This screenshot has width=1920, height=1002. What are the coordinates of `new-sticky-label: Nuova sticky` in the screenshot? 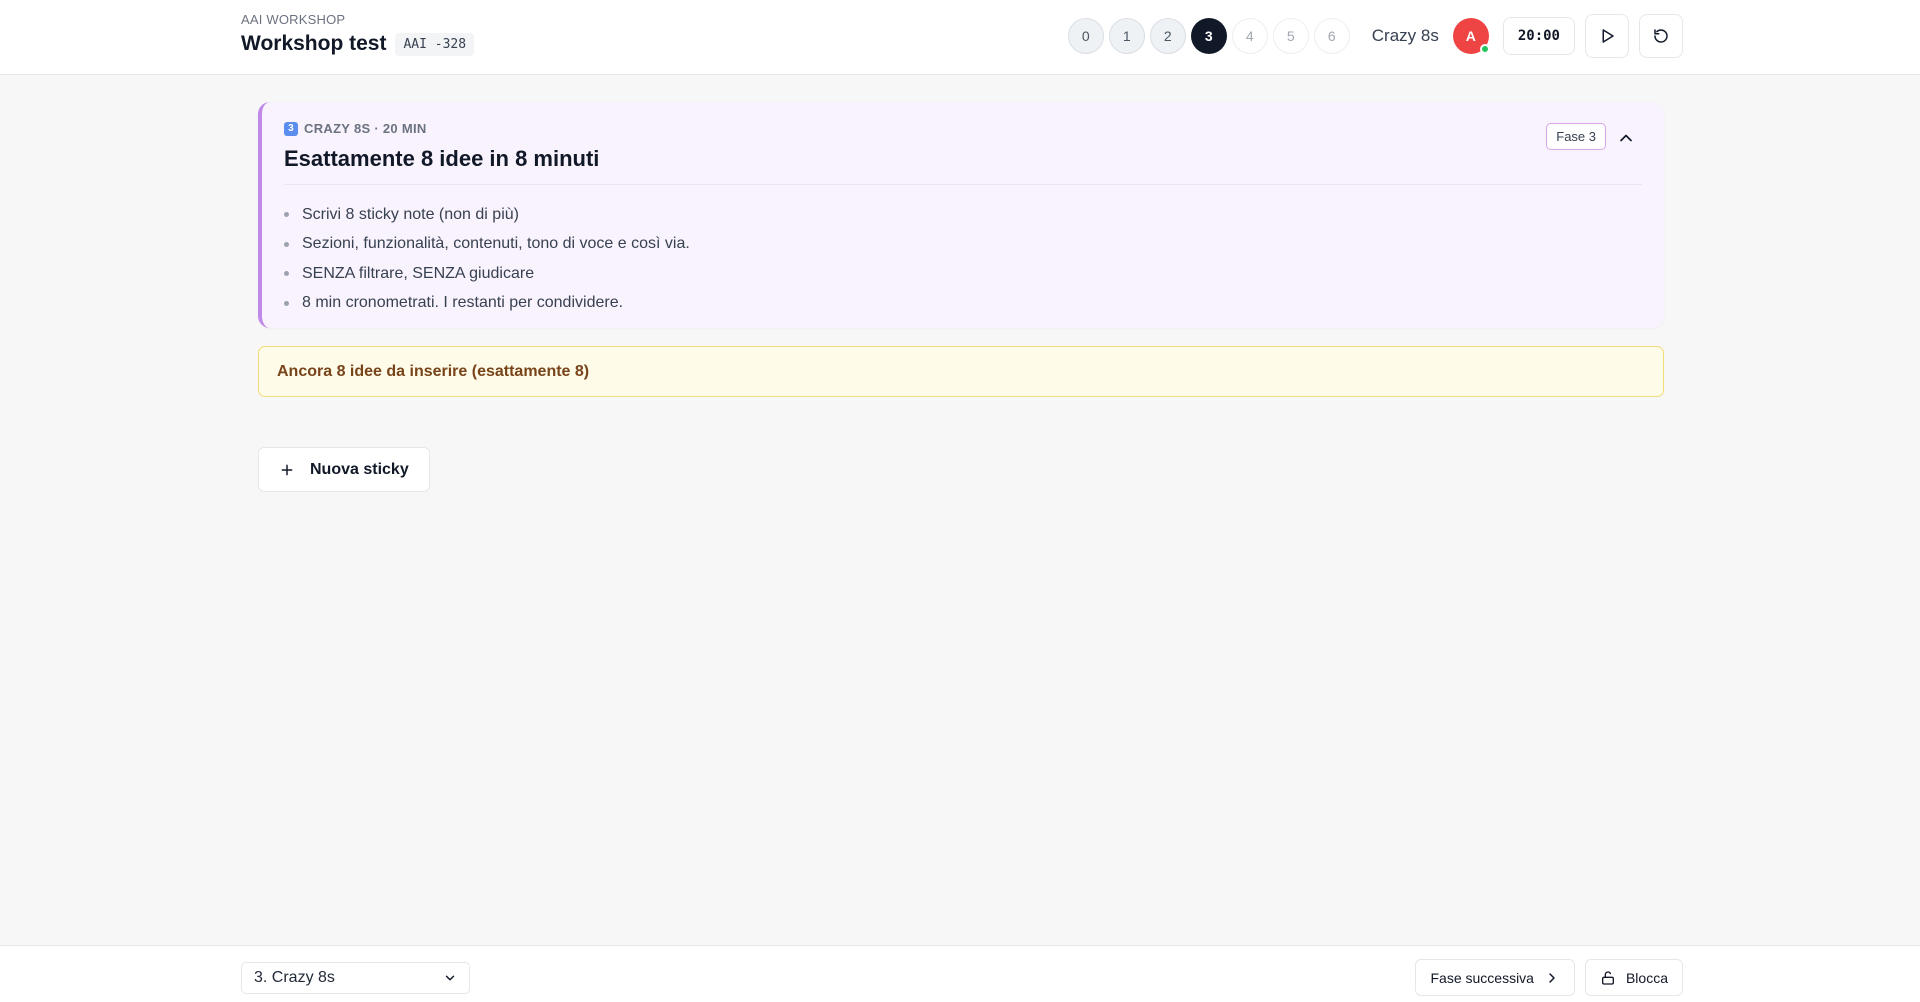 It's located at (359, 469).